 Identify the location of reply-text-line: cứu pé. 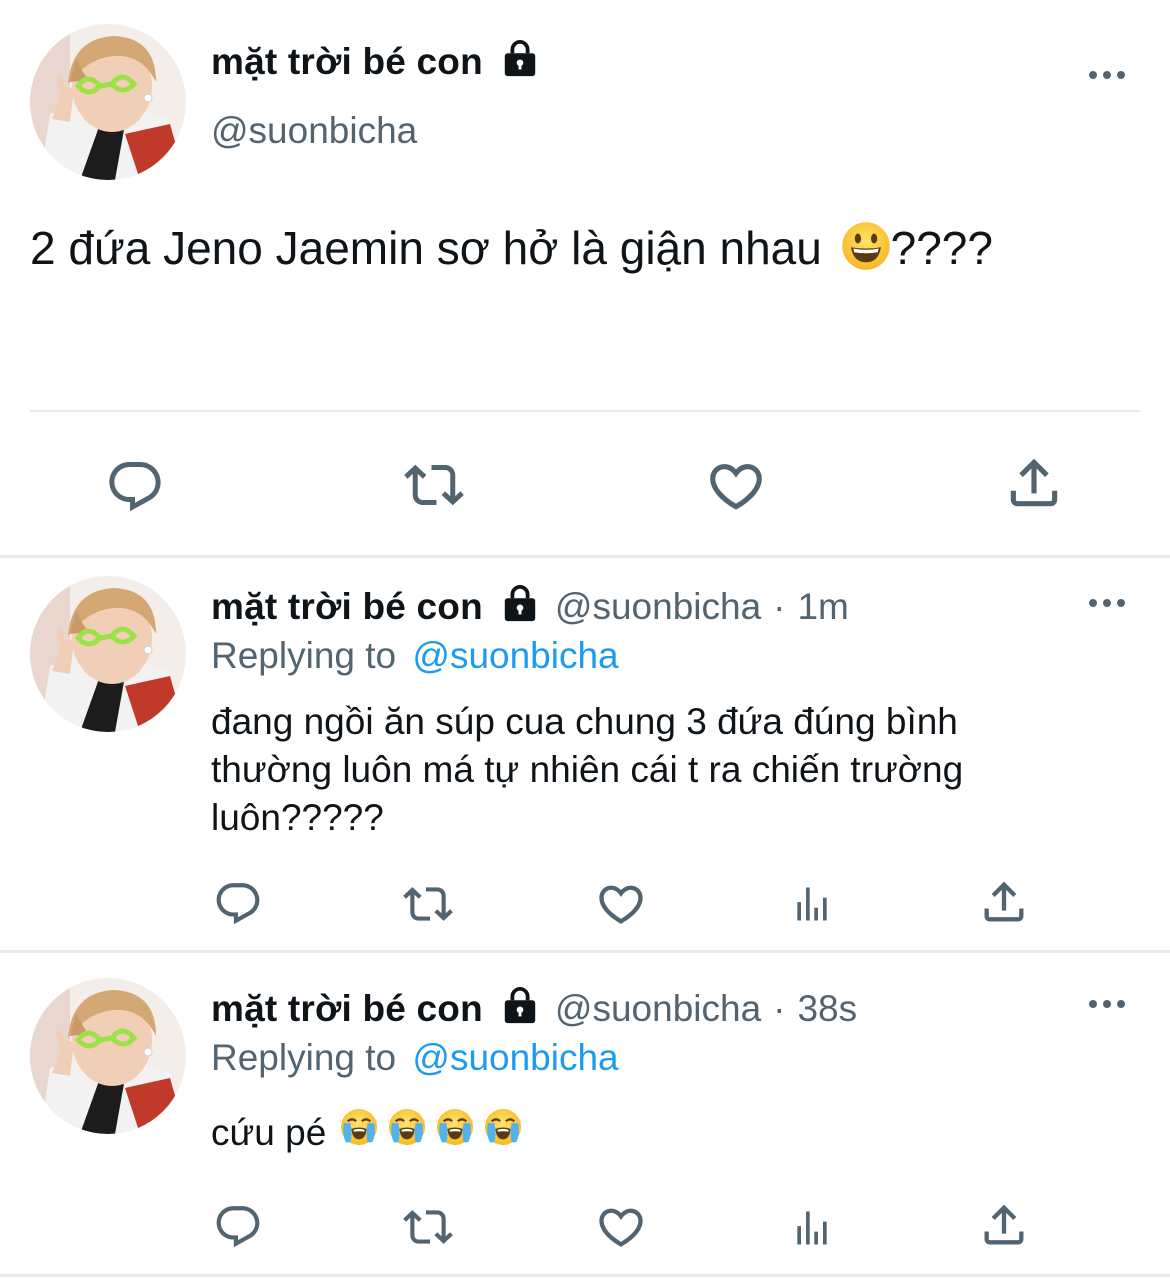
(269, 1132).